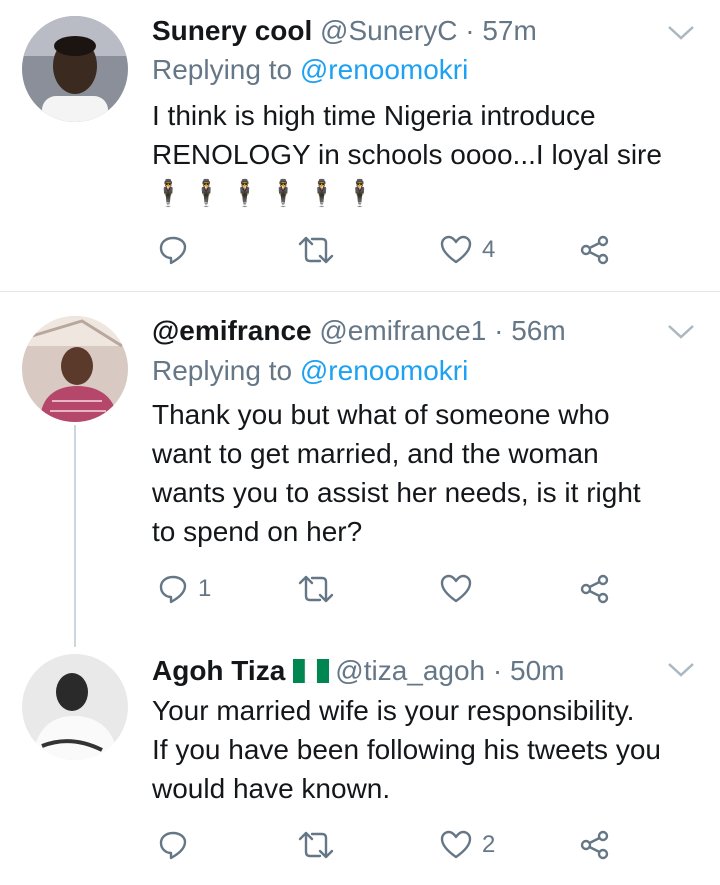 This screenshot has height=885, width=720. Describe the element at coordinates (232, 330) in the screenshot. I see `display-name: @emifrance` at that location.